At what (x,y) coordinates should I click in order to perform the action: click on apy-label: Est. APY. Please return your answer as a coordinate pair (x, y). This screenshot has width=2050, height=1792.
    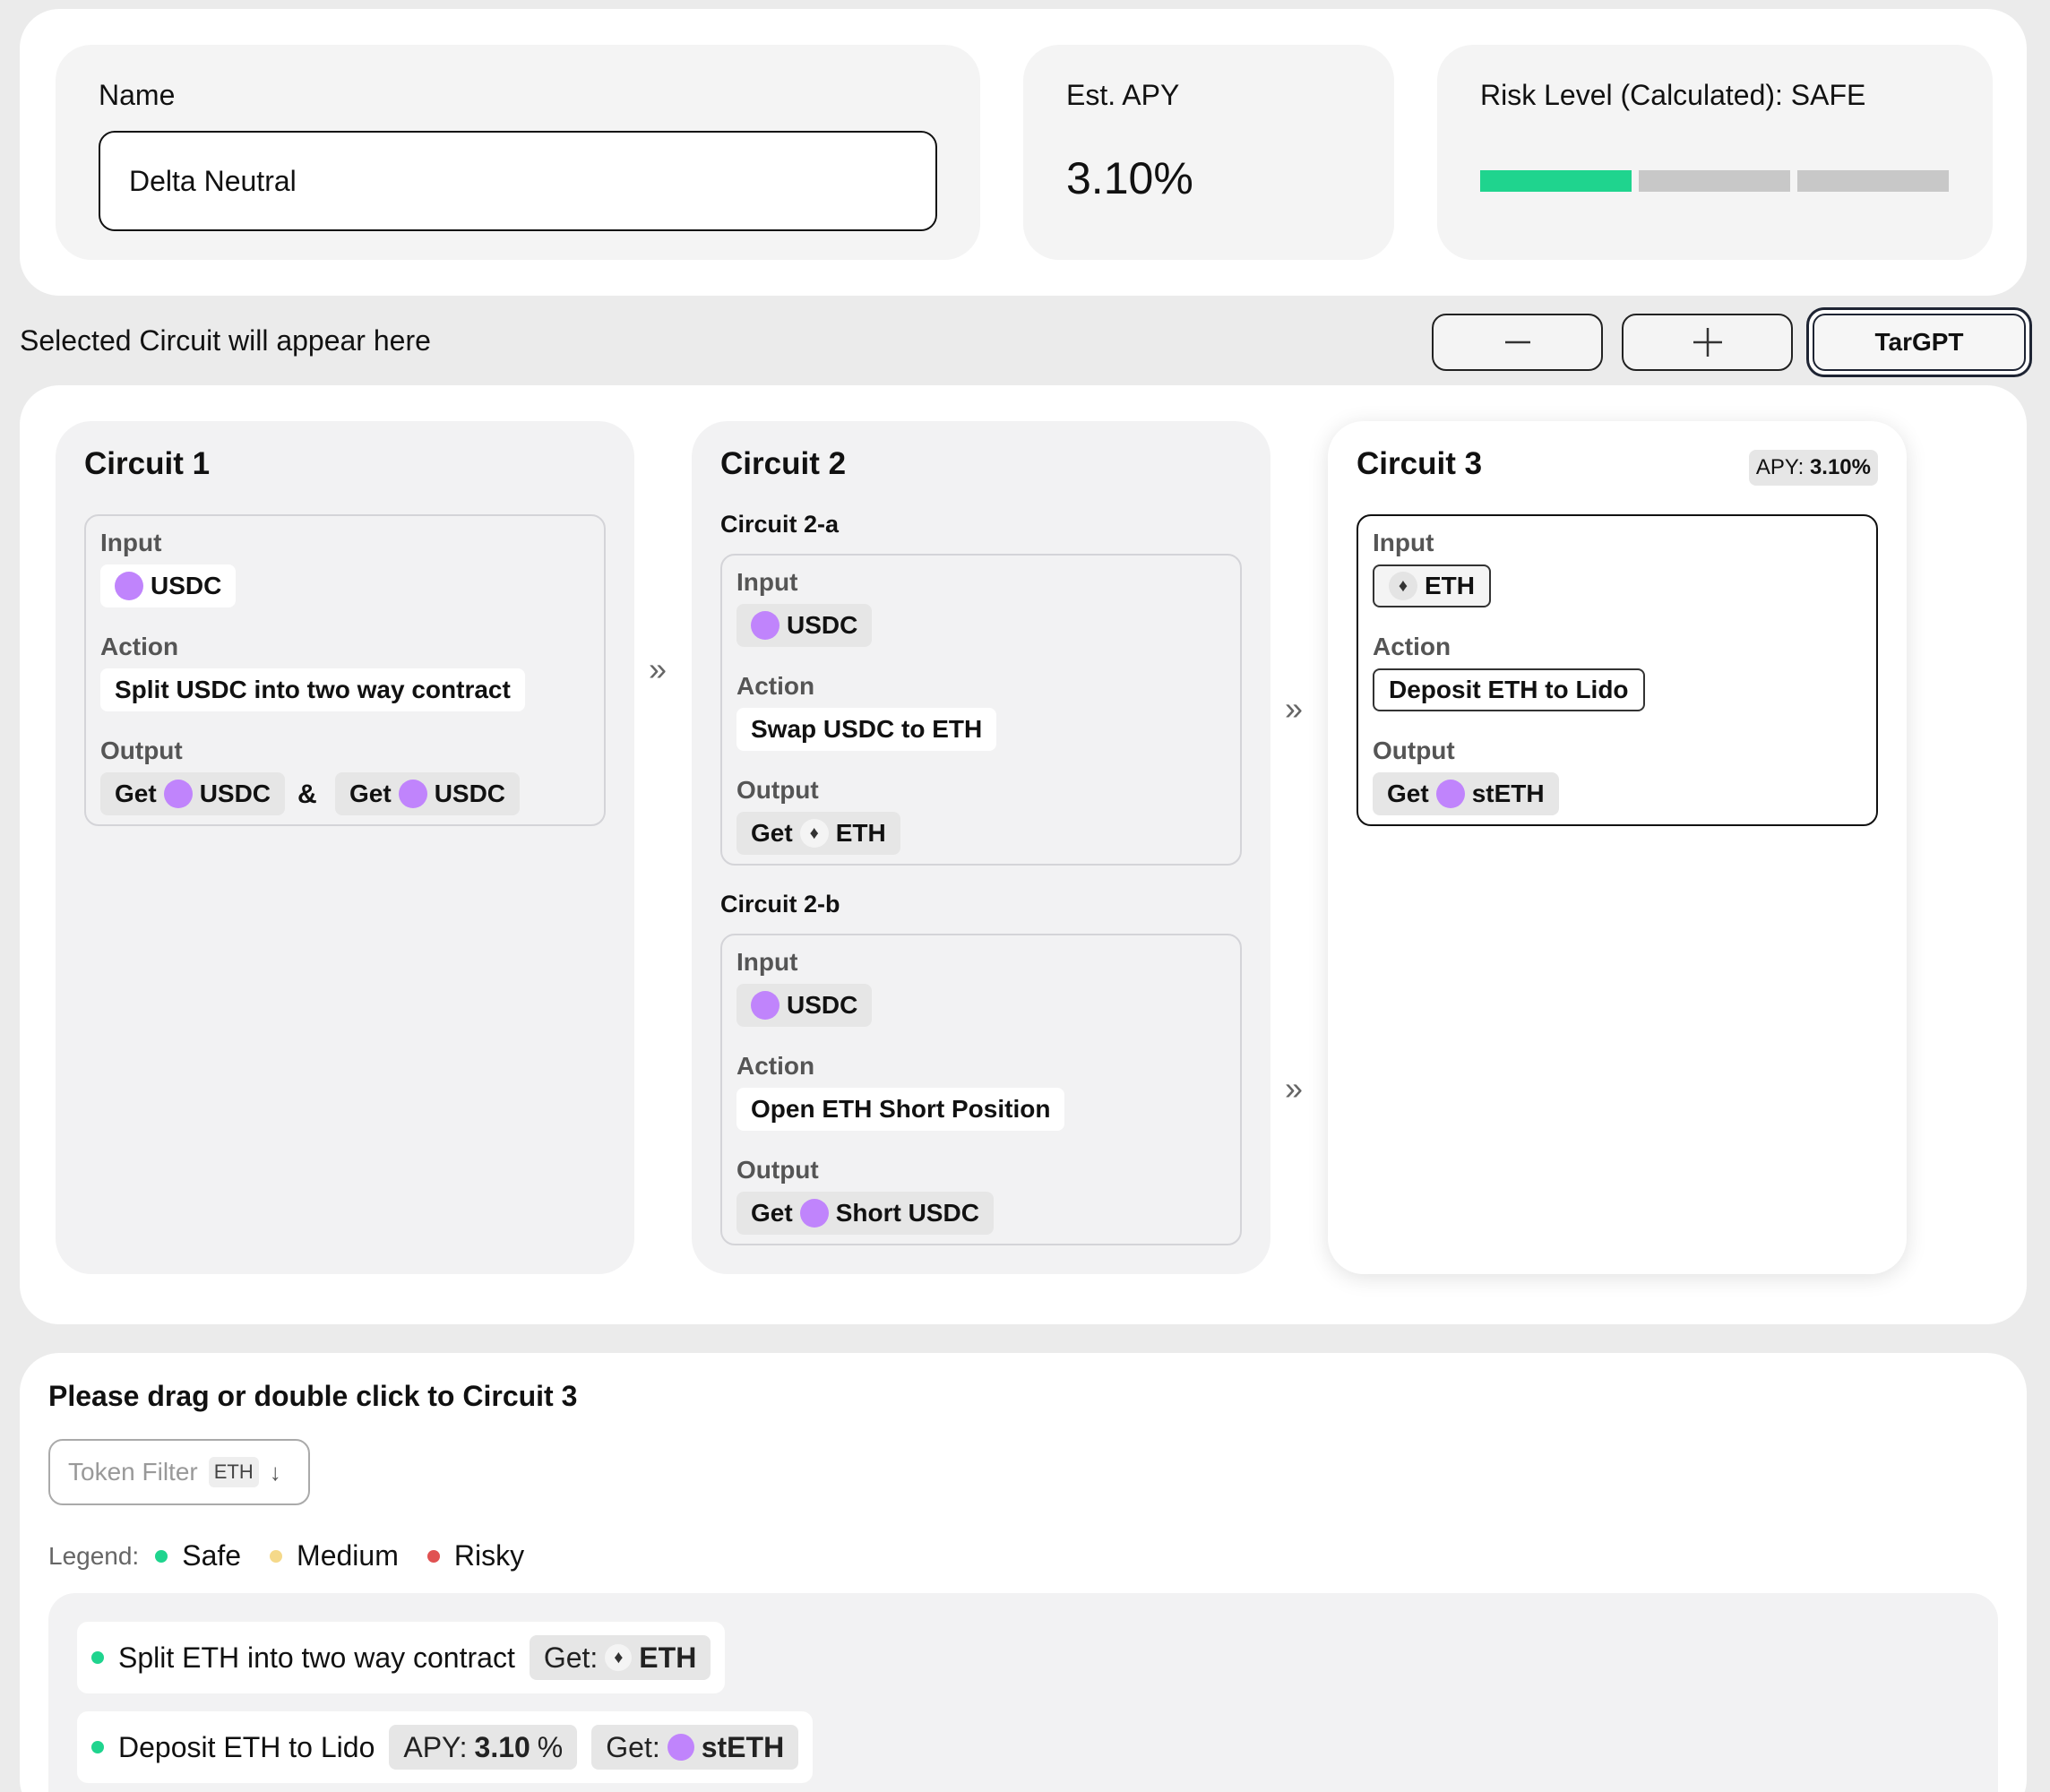
    Looking at the image, I should click on (1123, 95).